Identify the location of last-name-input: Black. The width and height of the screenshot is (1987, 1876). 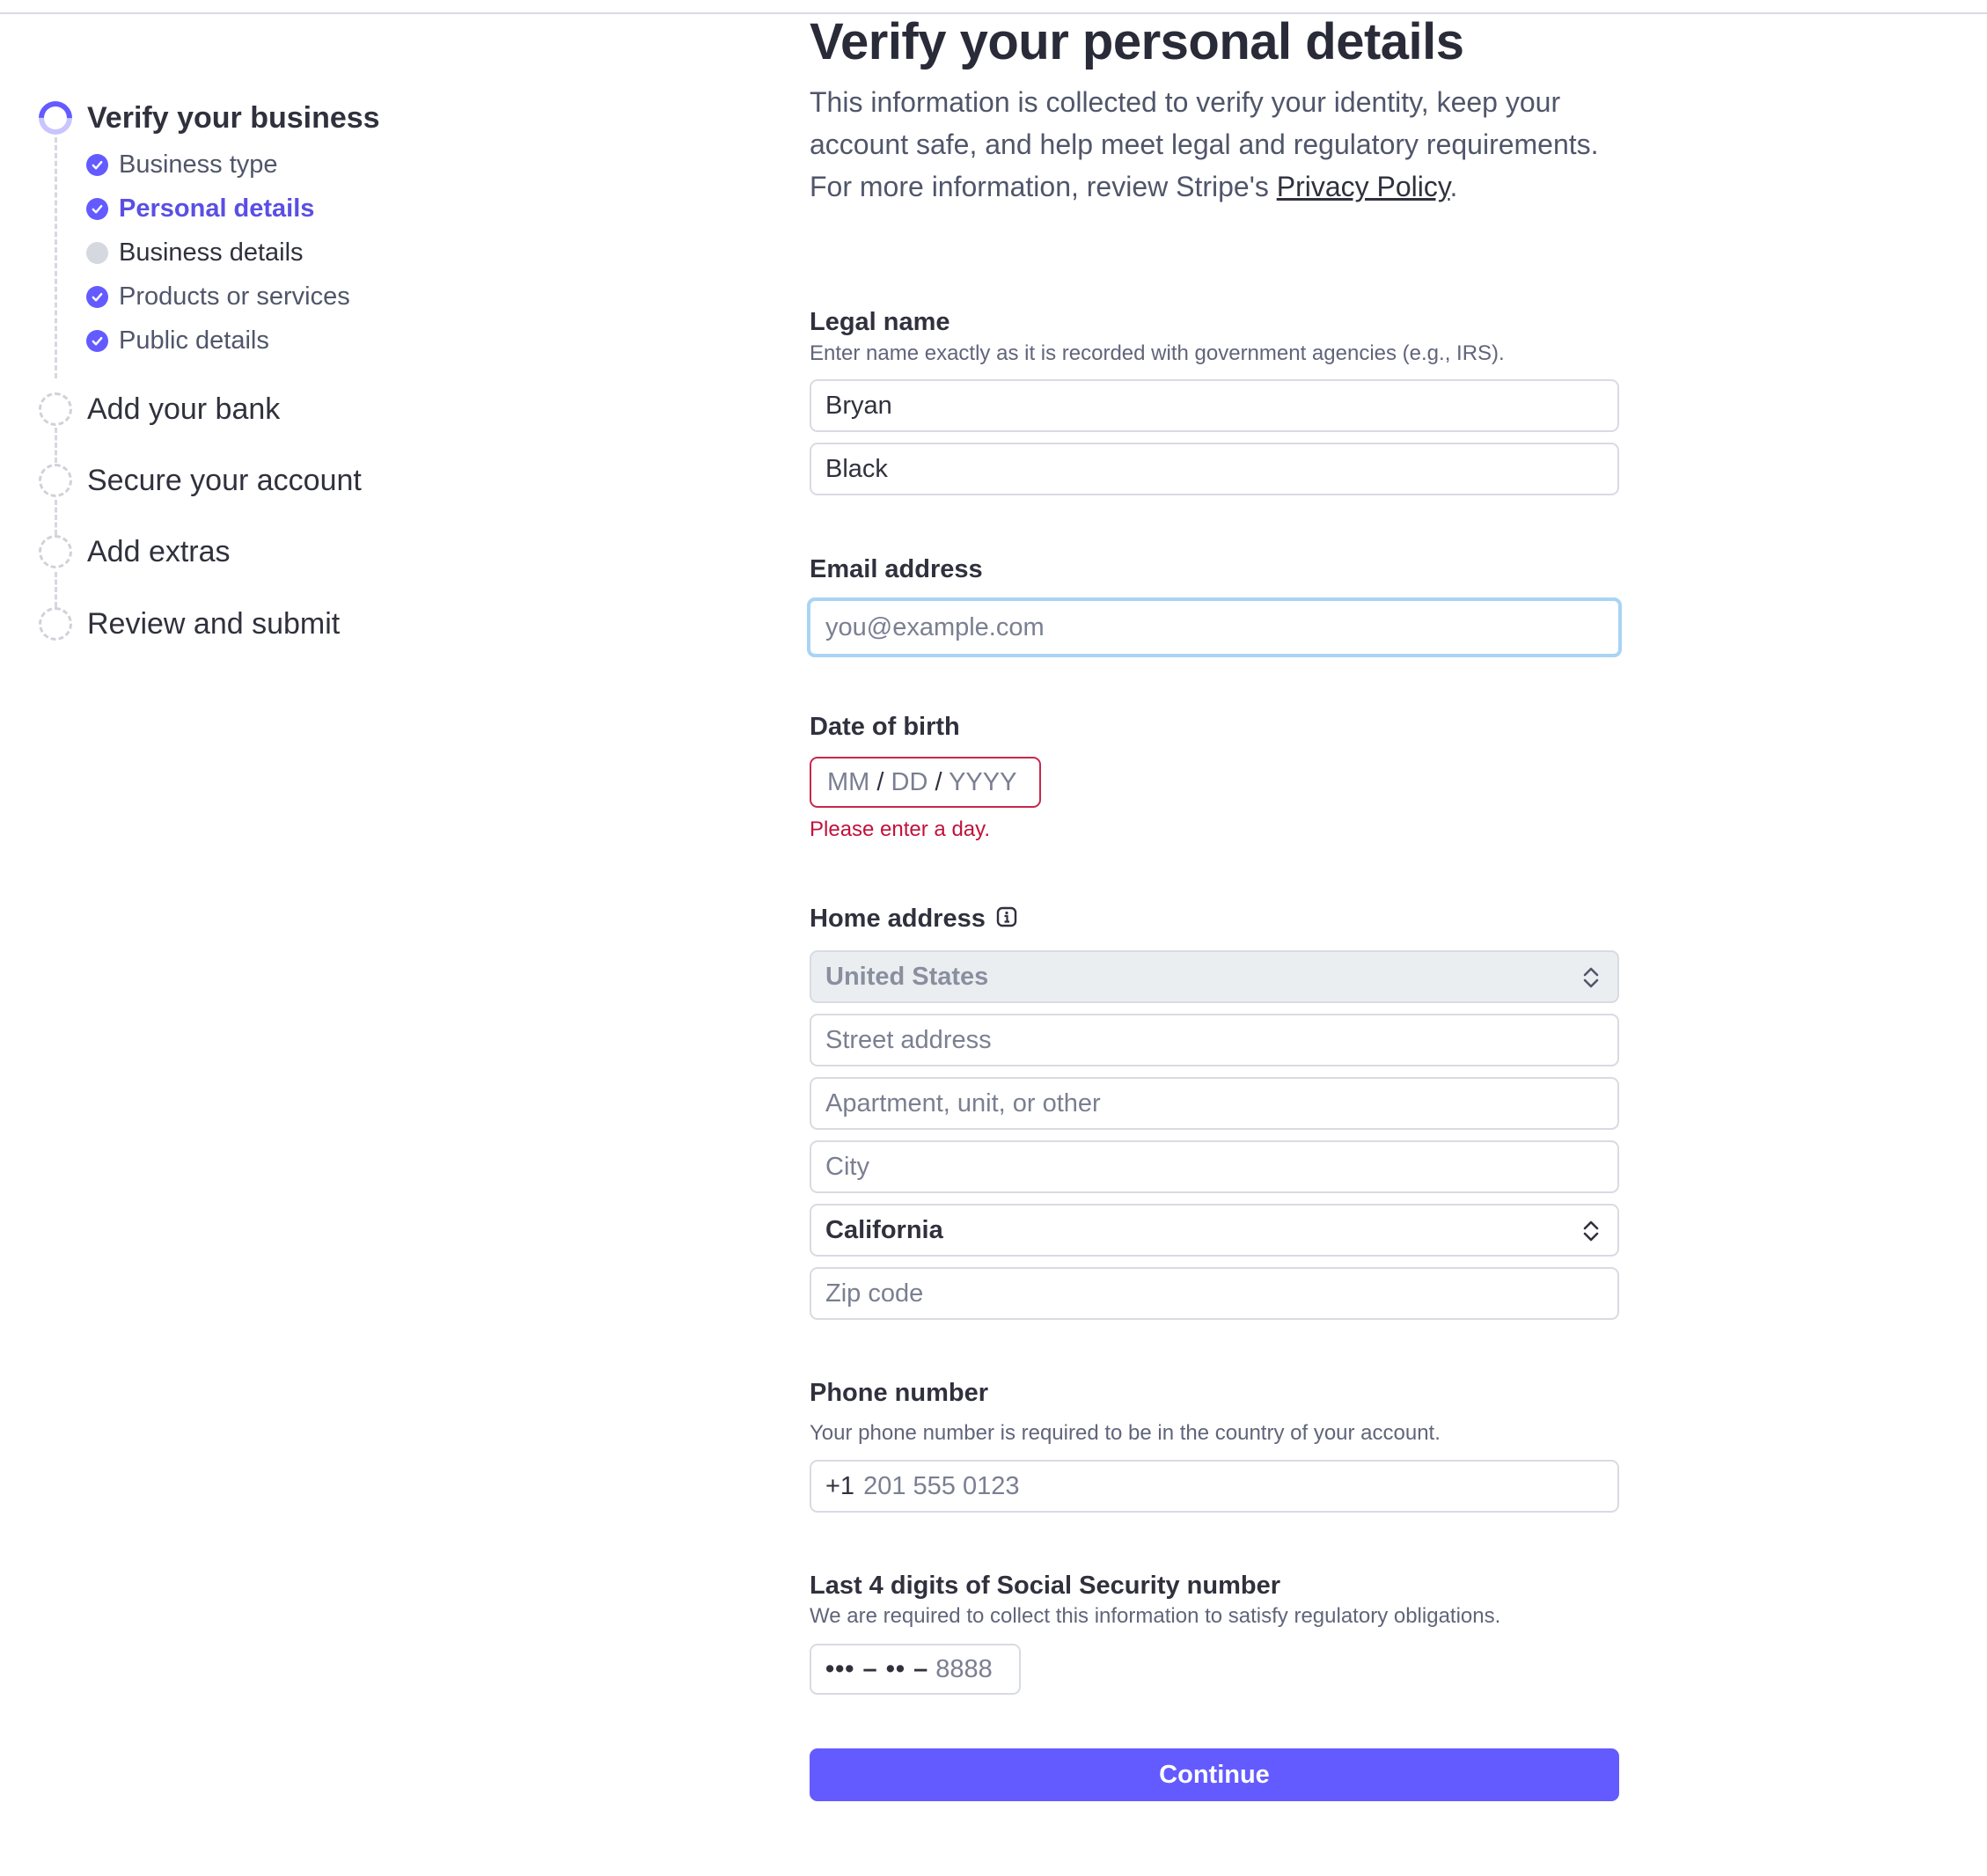
(1214, 469).